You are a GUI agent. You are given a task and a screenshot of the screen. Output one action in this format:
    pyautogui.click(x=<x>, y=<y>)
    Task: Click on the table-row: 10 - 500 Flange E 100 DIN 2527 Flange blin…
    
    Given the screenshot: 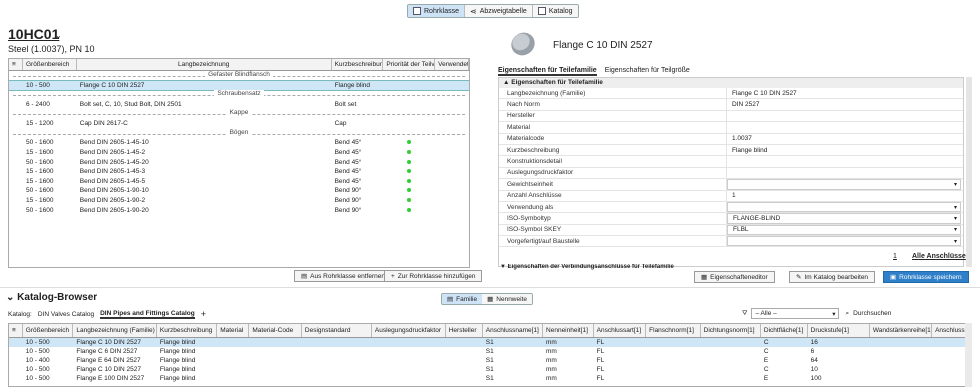 What is the action you would take?
    pyautogui.click(x=490, y=378)
    